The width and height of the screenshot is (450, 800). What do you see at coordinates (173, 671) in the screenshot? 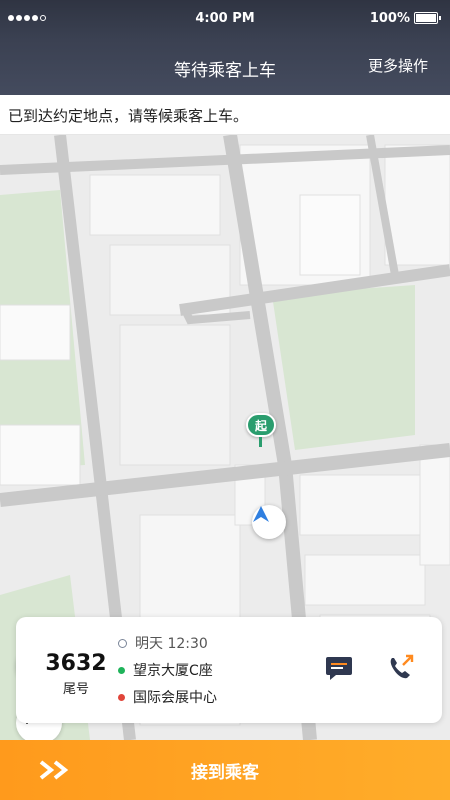
I see `origin-address: 望京大厦C座` at bounding box center [173, 671].